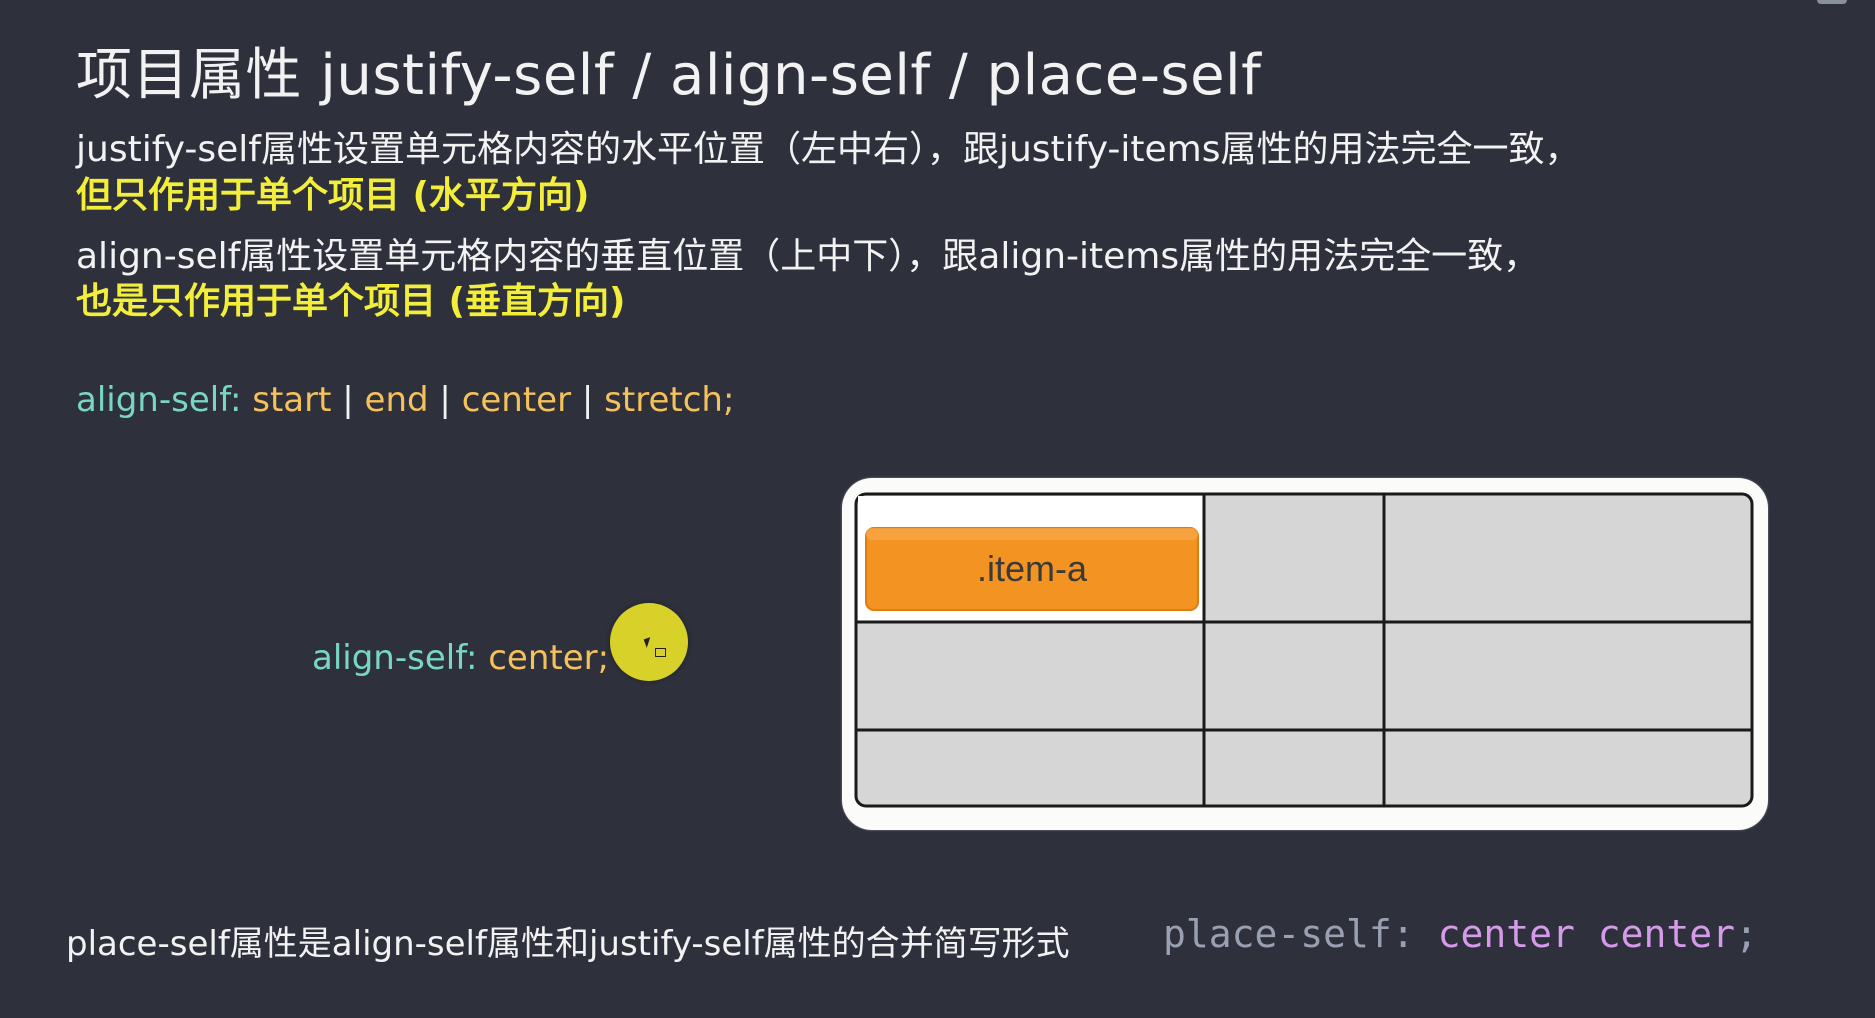  Describe the element at coordinates (1832, 2) in the screenshot. I see `corner-mark` at that location.